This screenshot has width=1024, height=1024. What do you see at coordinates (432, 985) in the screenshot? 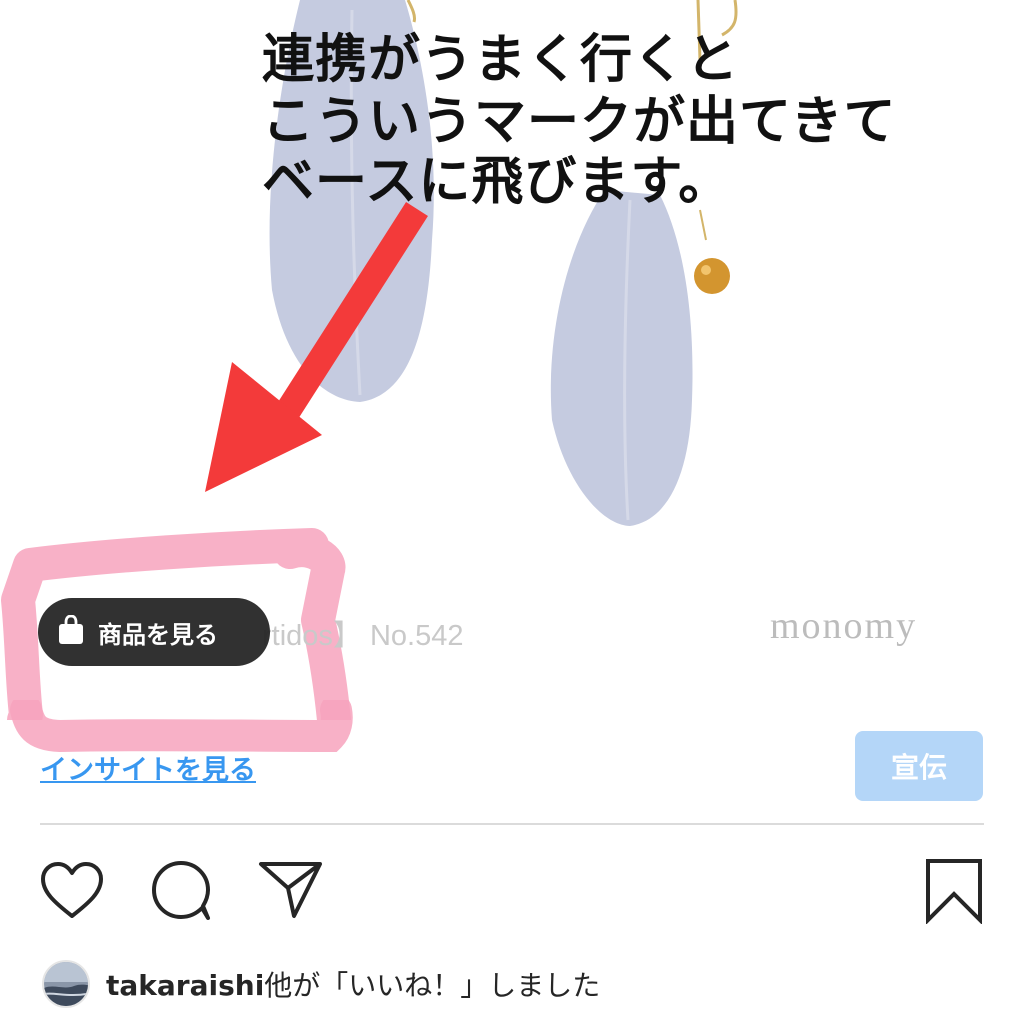
I see `likes-suffix: 他が「いいね！」しました` at bounding box center [432, 985].